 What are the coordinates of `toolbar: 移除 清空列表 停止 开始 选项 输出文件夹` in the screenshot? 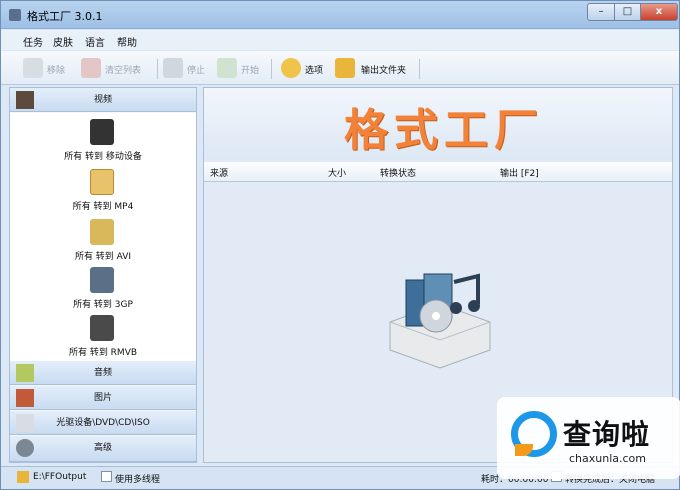 It's located at (340, 68).